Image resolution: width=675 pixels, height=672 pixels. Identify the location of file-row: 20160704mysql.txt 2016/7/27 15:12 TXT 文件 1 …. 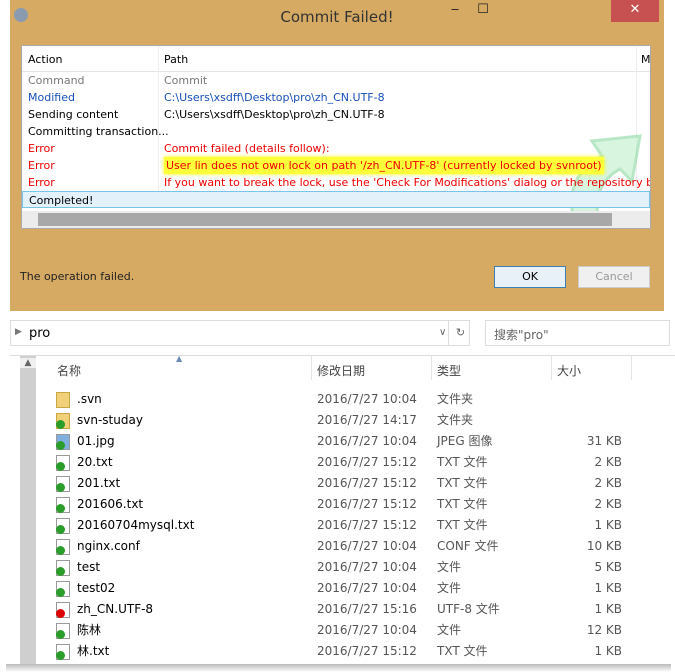
(350, 525).